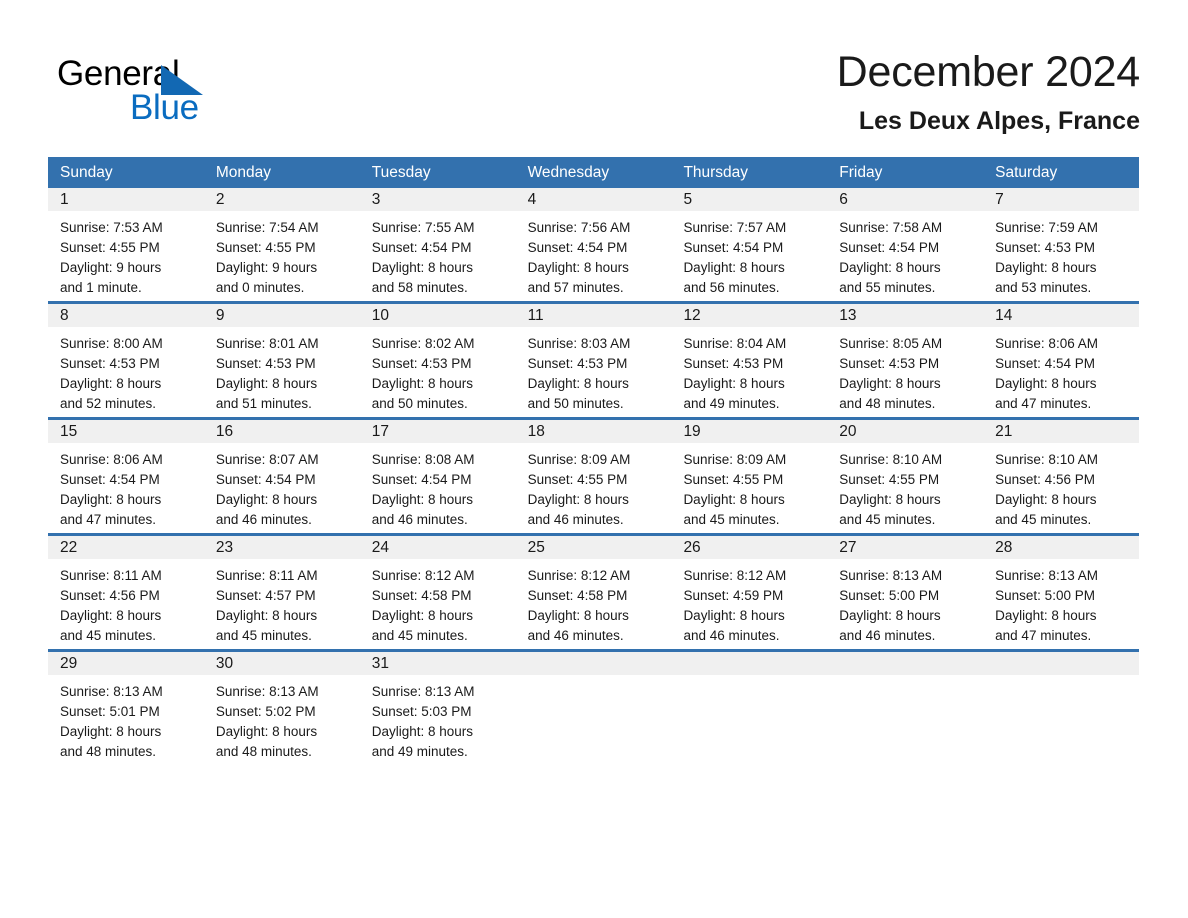  I want to click on day-number: 15, so click(126, 431).